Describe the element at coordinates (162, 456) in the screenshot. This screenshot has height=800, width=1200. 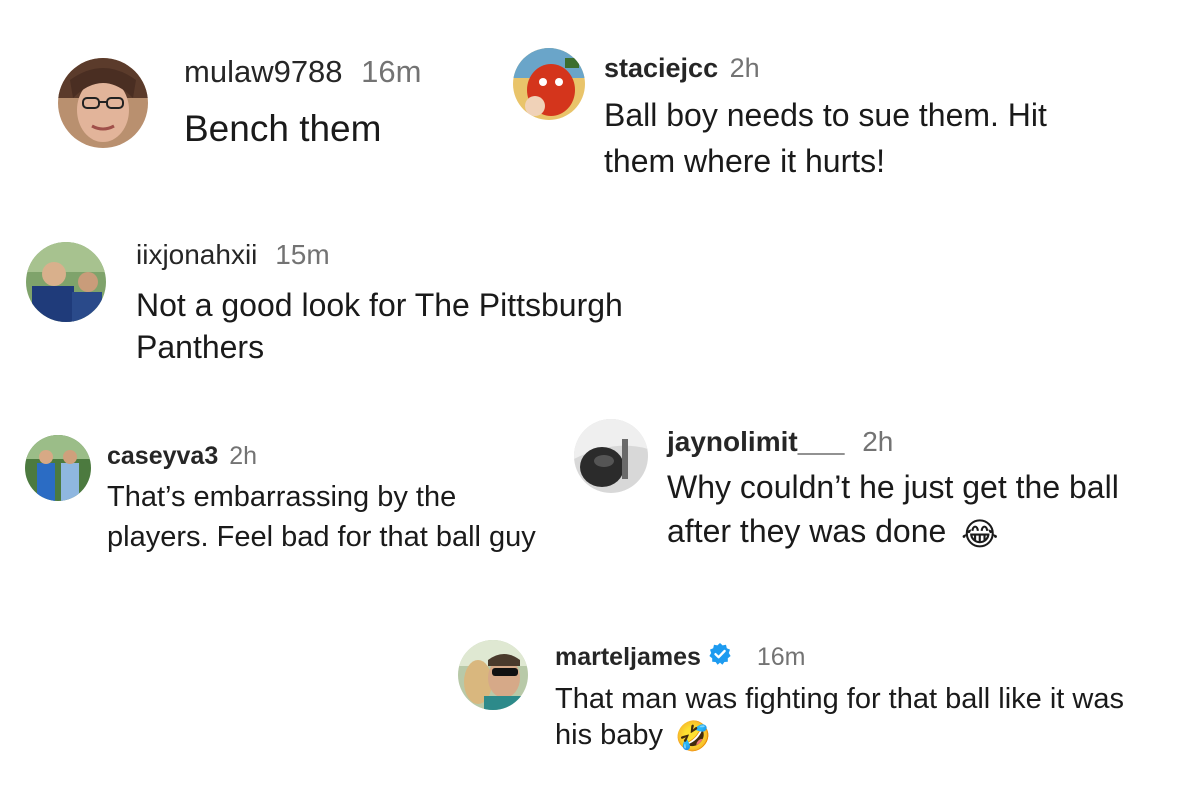
I see `username: caseyva3` at that location.